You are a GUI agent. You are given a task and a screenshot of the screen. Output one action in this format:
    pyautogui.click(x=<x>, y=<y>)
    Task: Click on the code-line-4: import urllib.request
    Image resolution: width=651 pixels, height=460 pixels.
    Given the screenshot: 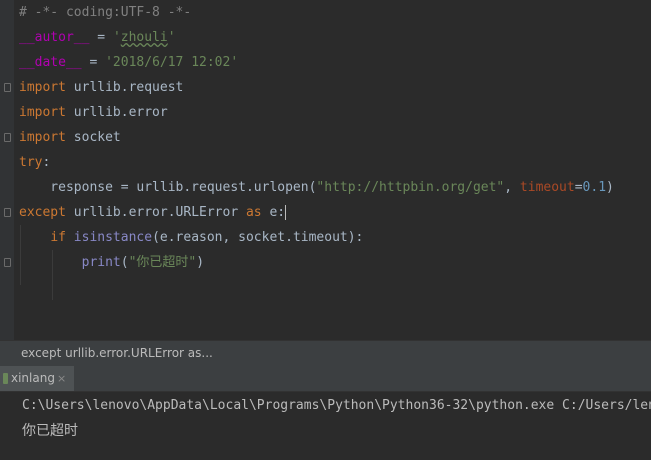 What is the action you would take?
    pyautogui.click(x=101, y=87)
    